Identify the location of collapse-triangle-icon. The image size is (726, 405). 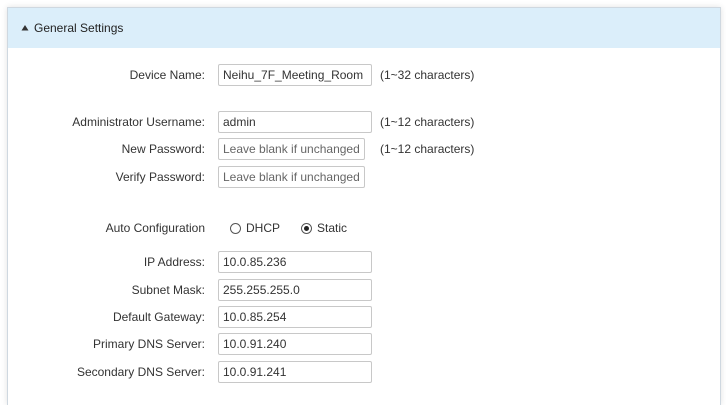
(25, 28).